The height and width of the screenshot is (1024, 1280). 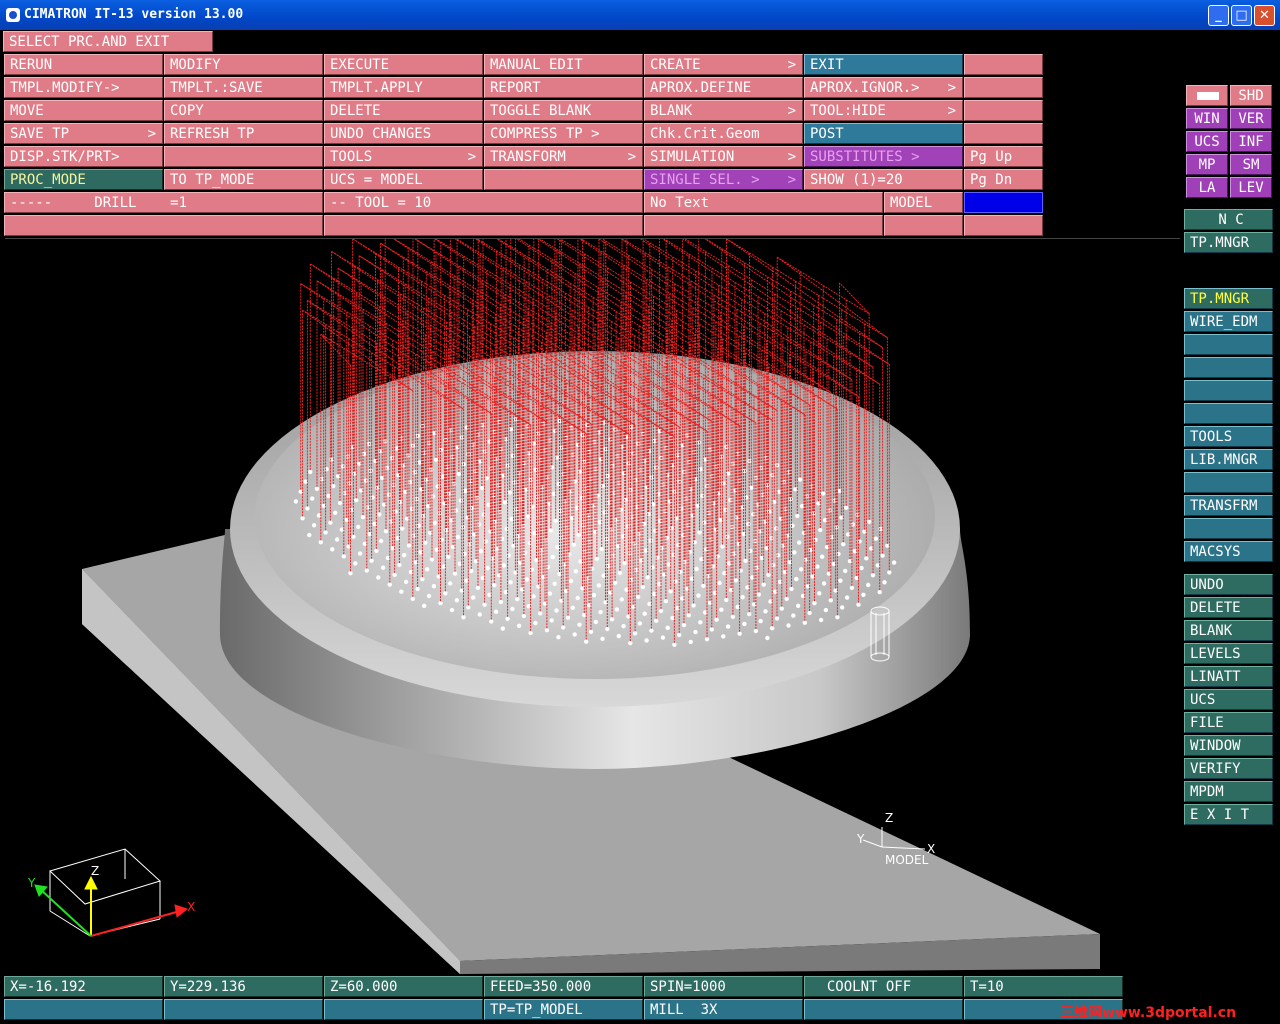 What do you see at coordinates (1003, 179) in the screenshot?
I see `menu-pg-dn: Pg Dn` at bounding box center [1003, 179].